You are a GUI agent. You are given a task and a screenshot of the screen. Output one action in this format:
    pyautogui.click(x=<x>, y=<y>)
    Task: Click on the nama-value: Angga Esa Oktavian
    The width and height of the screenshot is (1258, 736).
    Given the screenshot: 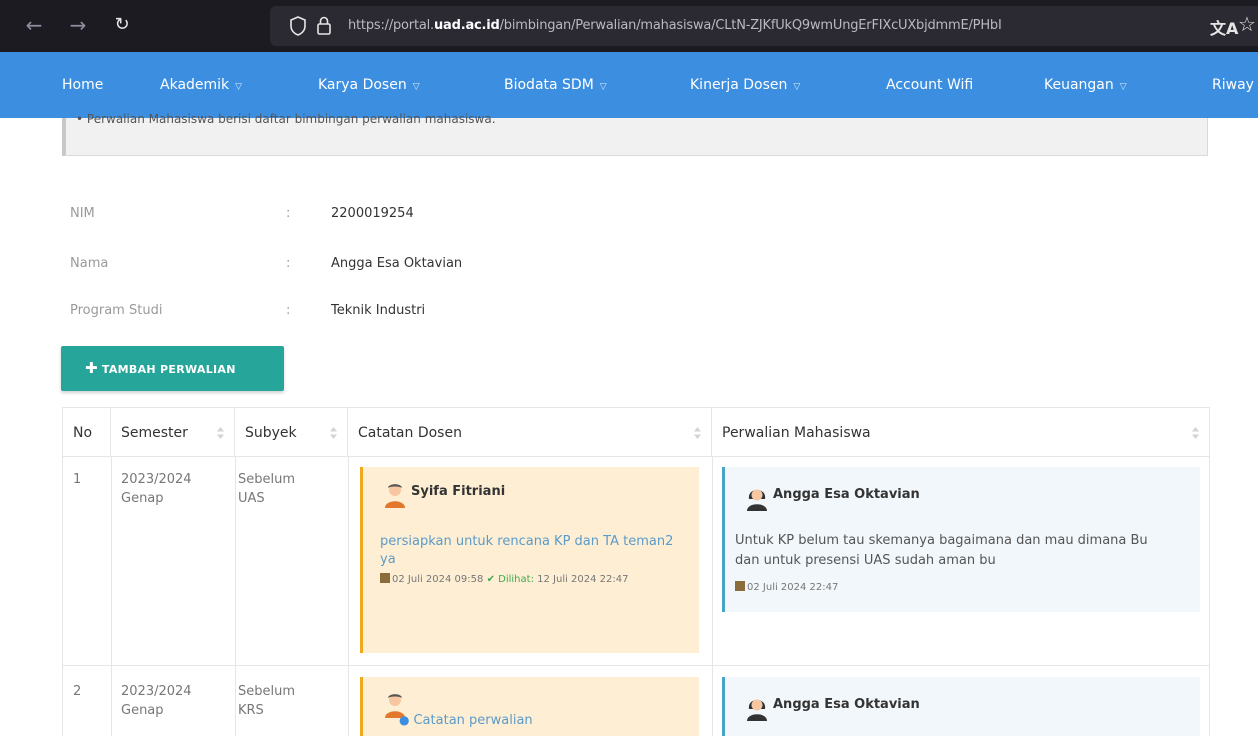 What is the action you would take?
    pyautogui.click(x=397, y=263)
    